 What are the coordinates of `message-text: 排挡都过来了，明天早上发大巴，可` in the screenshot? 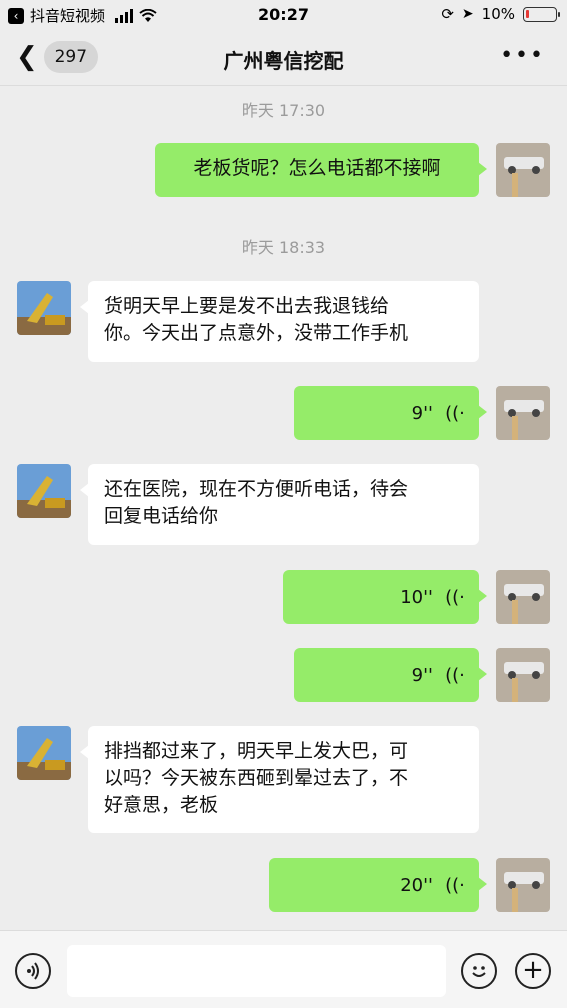 It's located at (256, 751).